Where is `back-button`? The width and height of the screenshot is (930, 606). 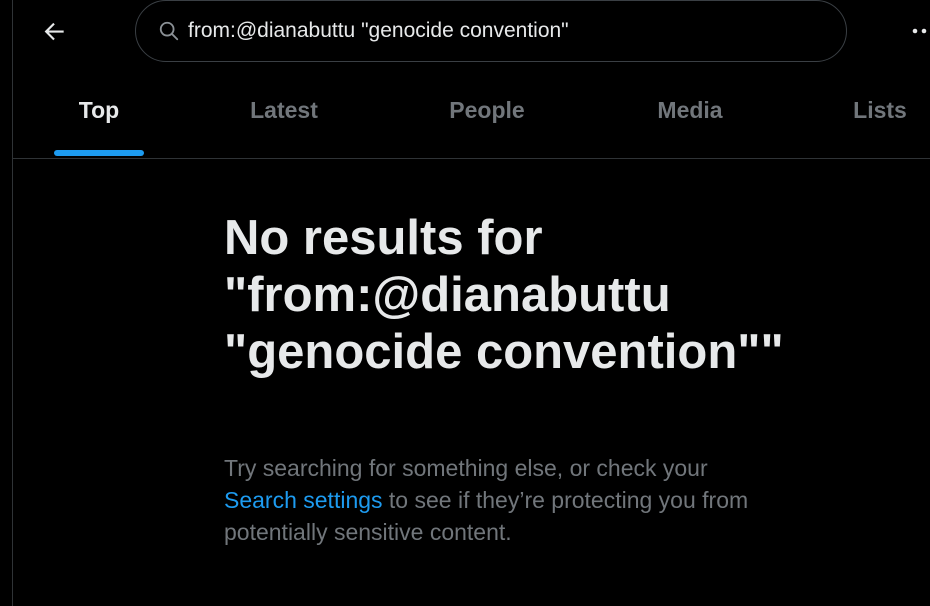
back-button is located at coordinates (55, 31).